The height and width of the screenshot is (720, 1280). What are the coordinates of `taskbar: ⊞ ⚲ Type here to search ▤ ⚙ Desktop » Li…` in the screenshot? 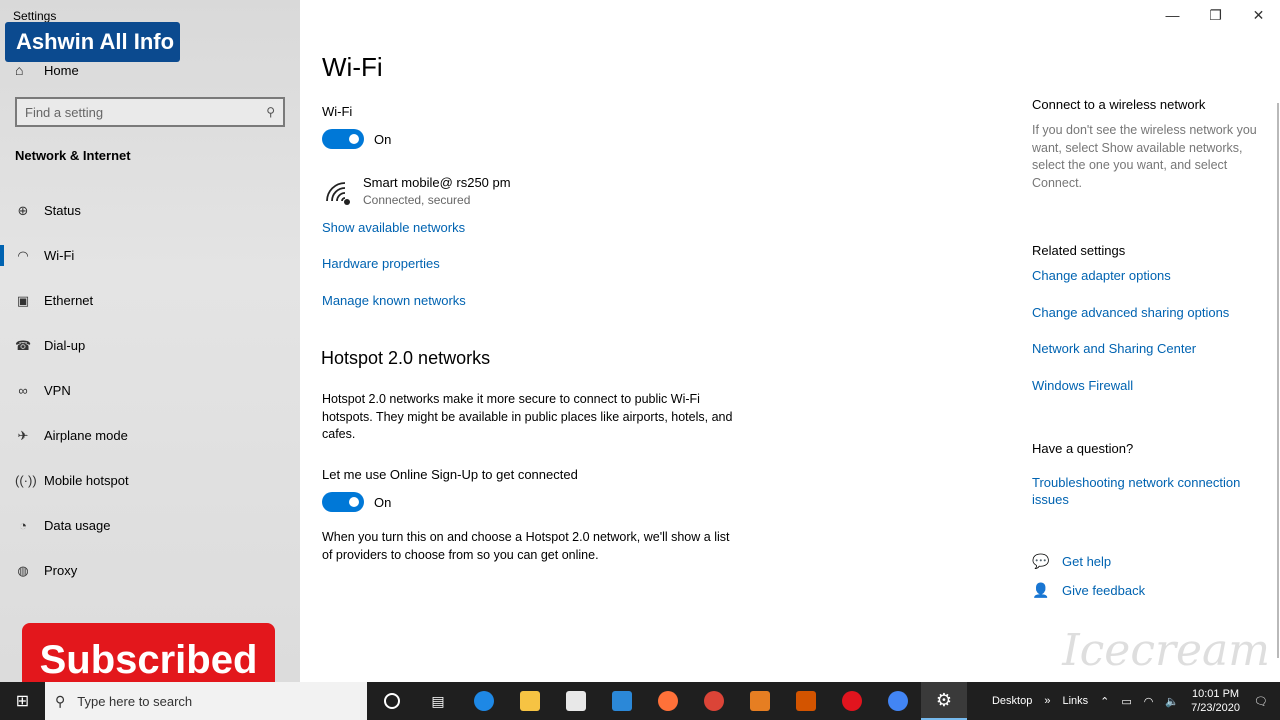 It's located at (640, 701).